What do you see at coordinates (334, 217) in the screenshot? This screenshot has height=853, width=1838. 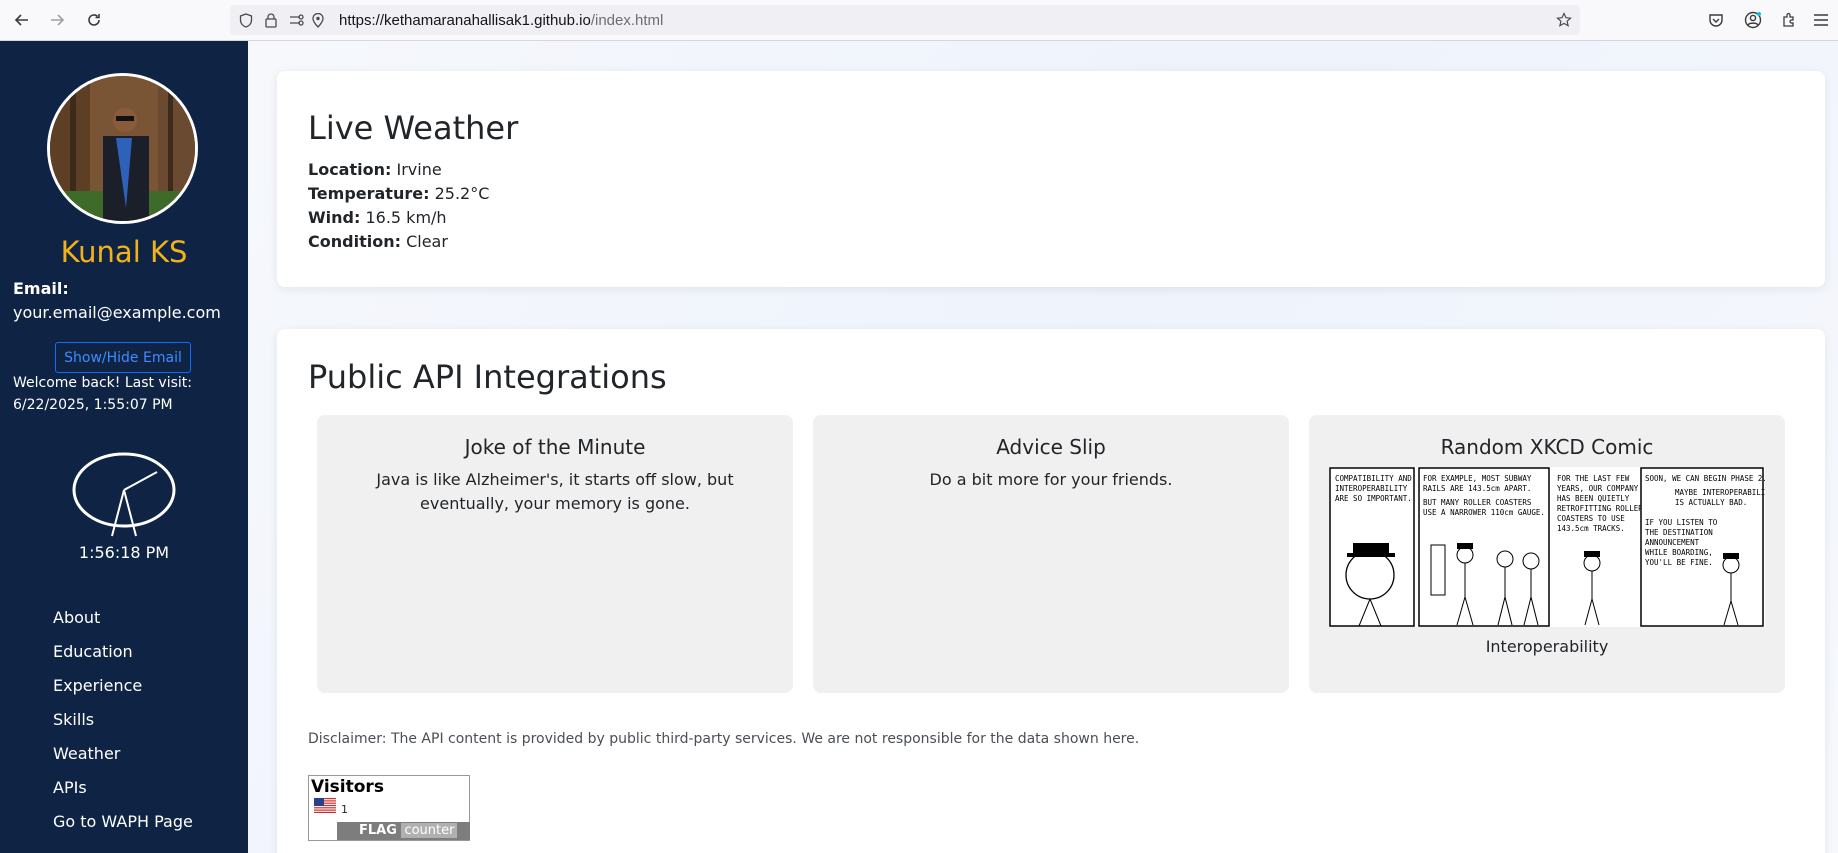 I see `wind-label: Wind:` at bounding box center [334, 217].